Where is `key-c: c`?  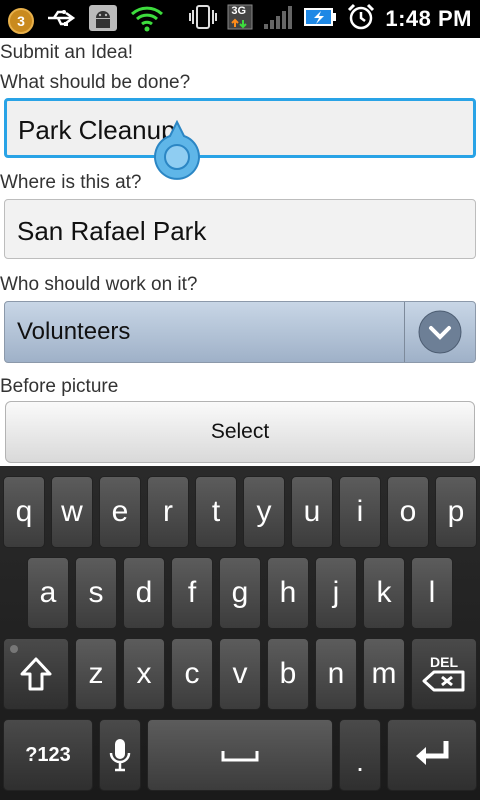 key-c: c is located at coordinates (192, 674).